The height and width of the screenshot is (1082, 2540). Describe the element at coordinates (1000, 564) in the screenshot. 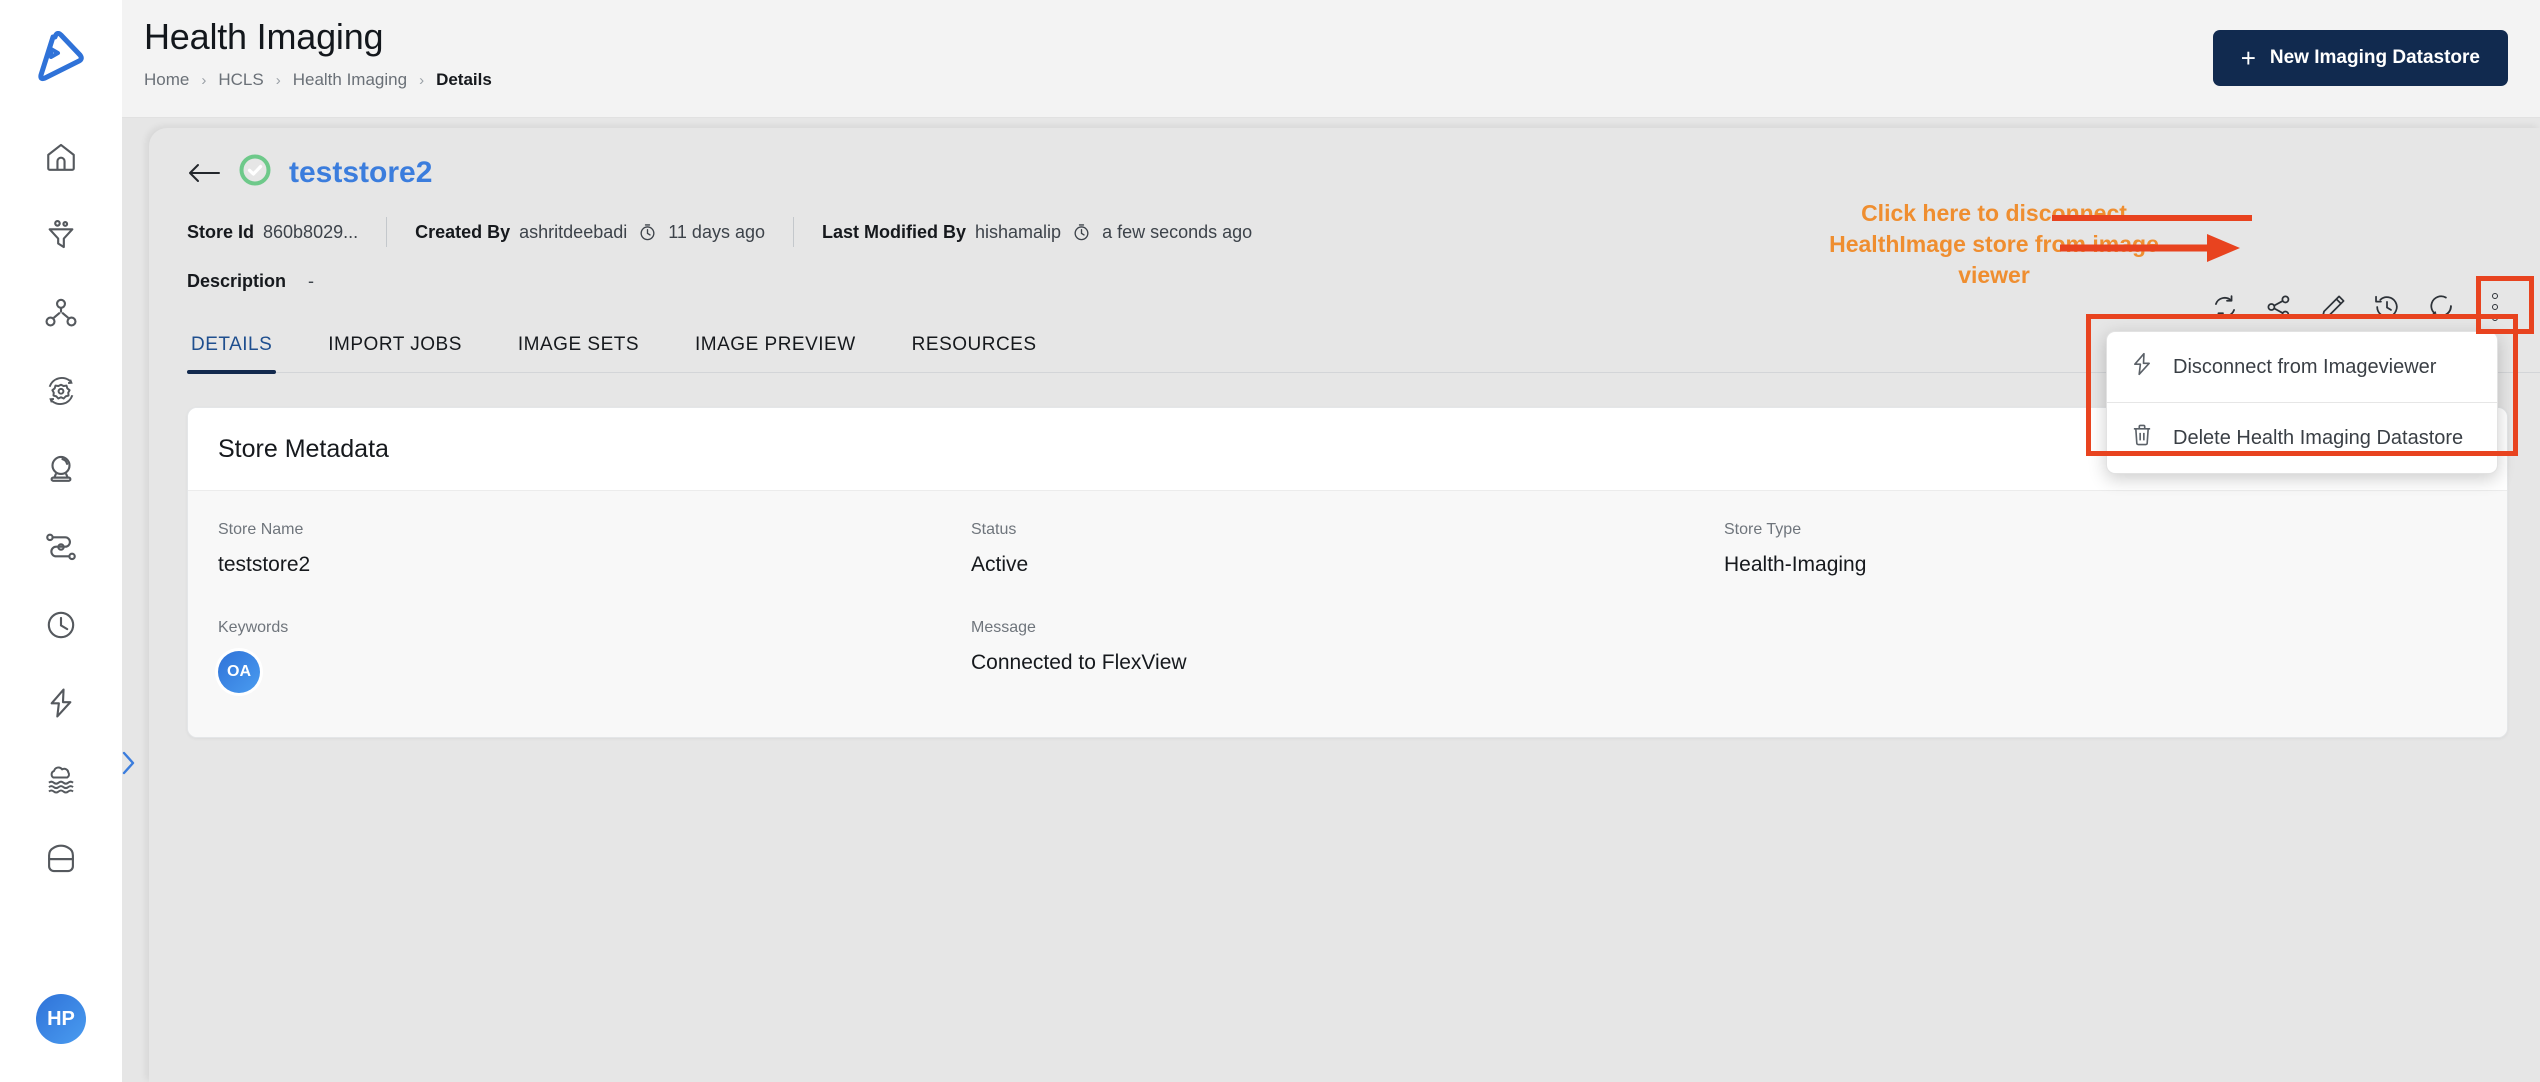

I see `field-value: Active` at that location.